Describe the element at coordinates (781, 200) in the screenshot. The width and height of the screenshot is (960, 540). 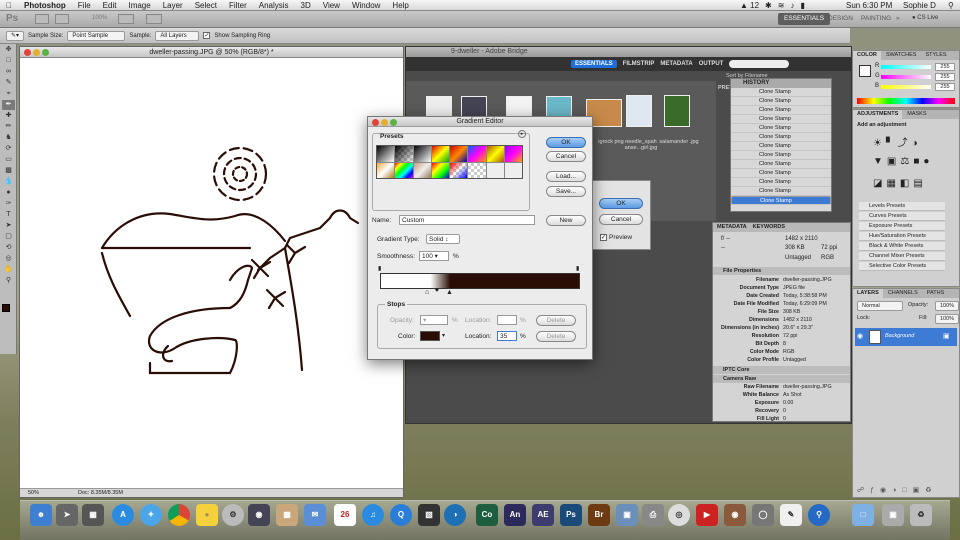
I see `history-item-selected: Clone Stamp` at that location.